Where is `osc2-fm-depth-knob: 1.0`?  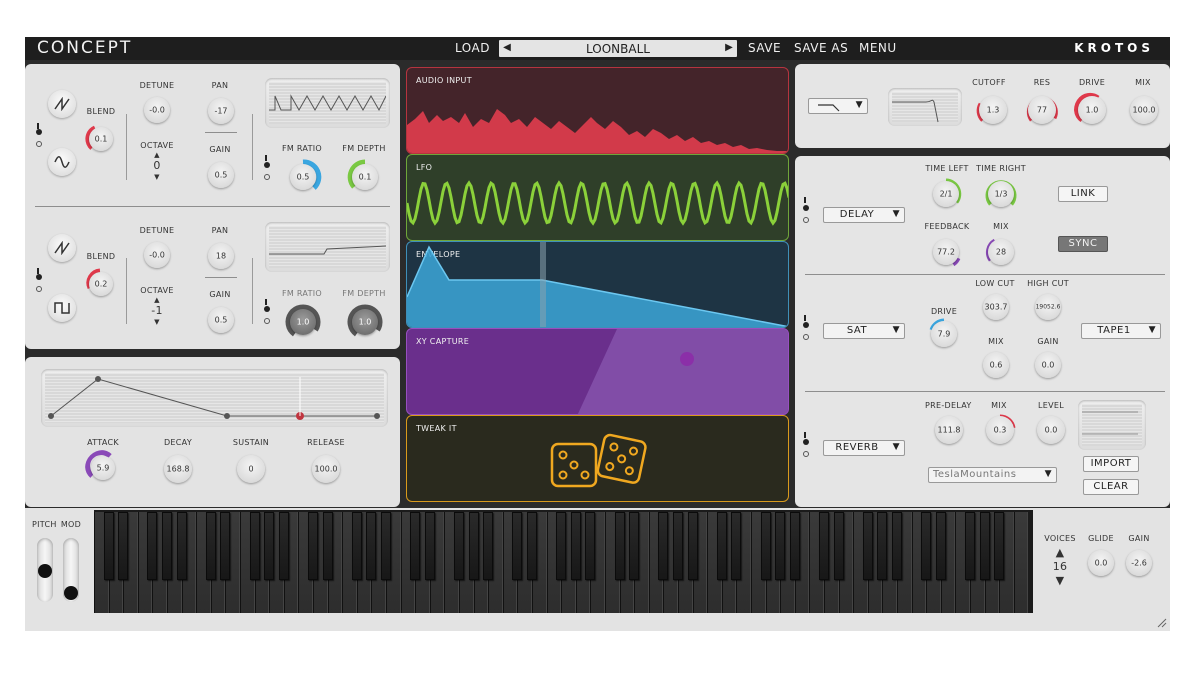
osc2-fm-depth-knob: 1.0 is located at coordinates (365, 322).